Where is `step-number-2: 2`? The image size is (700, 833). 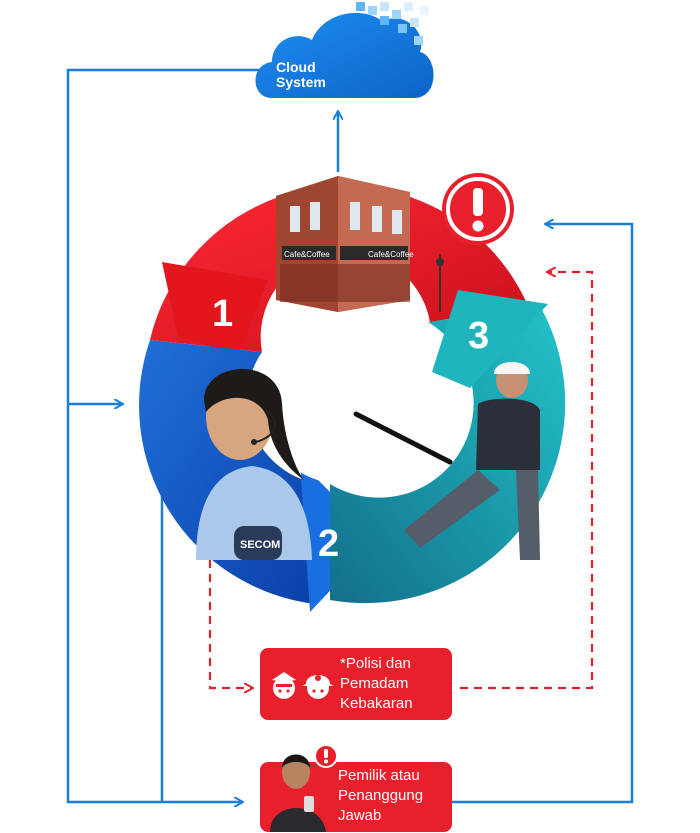 step-number-2: 2 is located at coordinates (328, 544).